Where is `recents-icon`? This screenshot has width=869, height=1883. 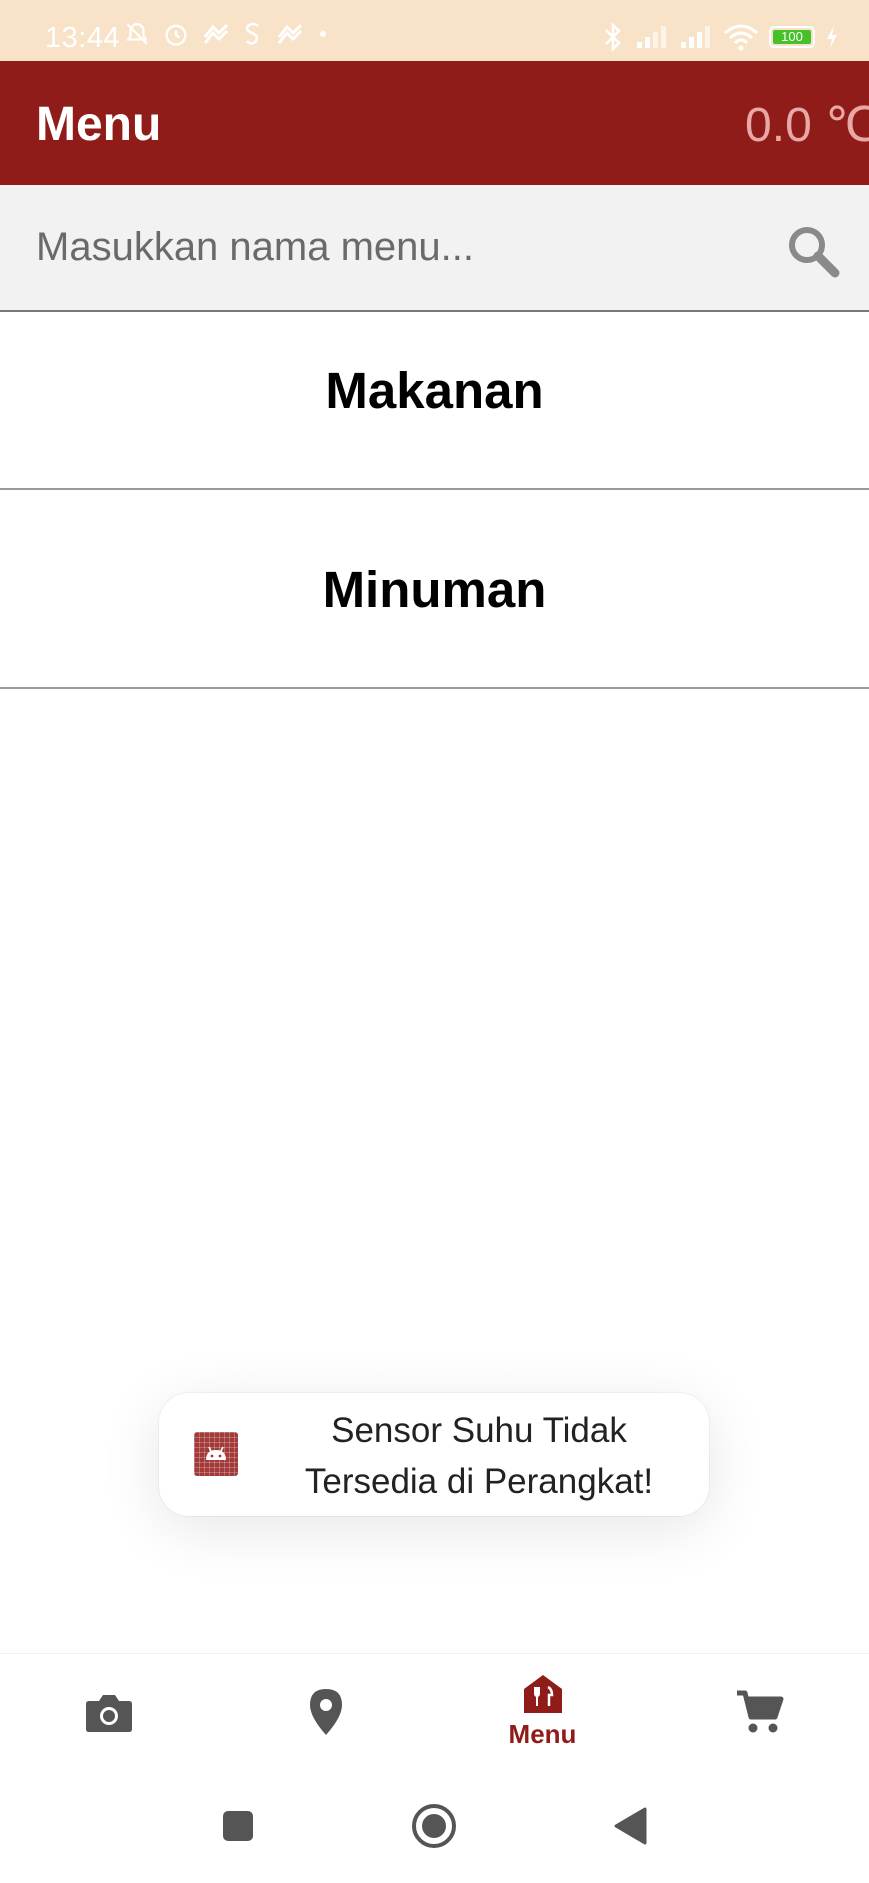 recents-icon is located at coordinates (238, 1825).